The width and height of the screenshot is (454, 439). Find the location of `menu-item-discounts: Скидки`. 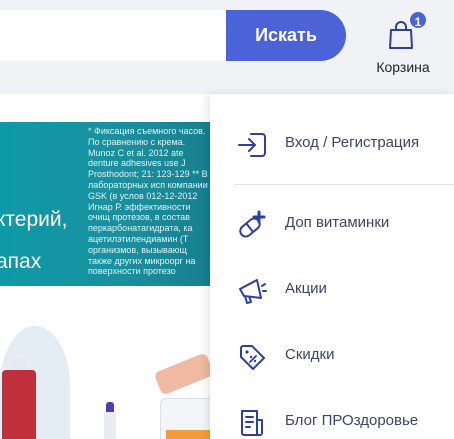

menu-item-discounts: Скидки is located at coordinates (332, 356).